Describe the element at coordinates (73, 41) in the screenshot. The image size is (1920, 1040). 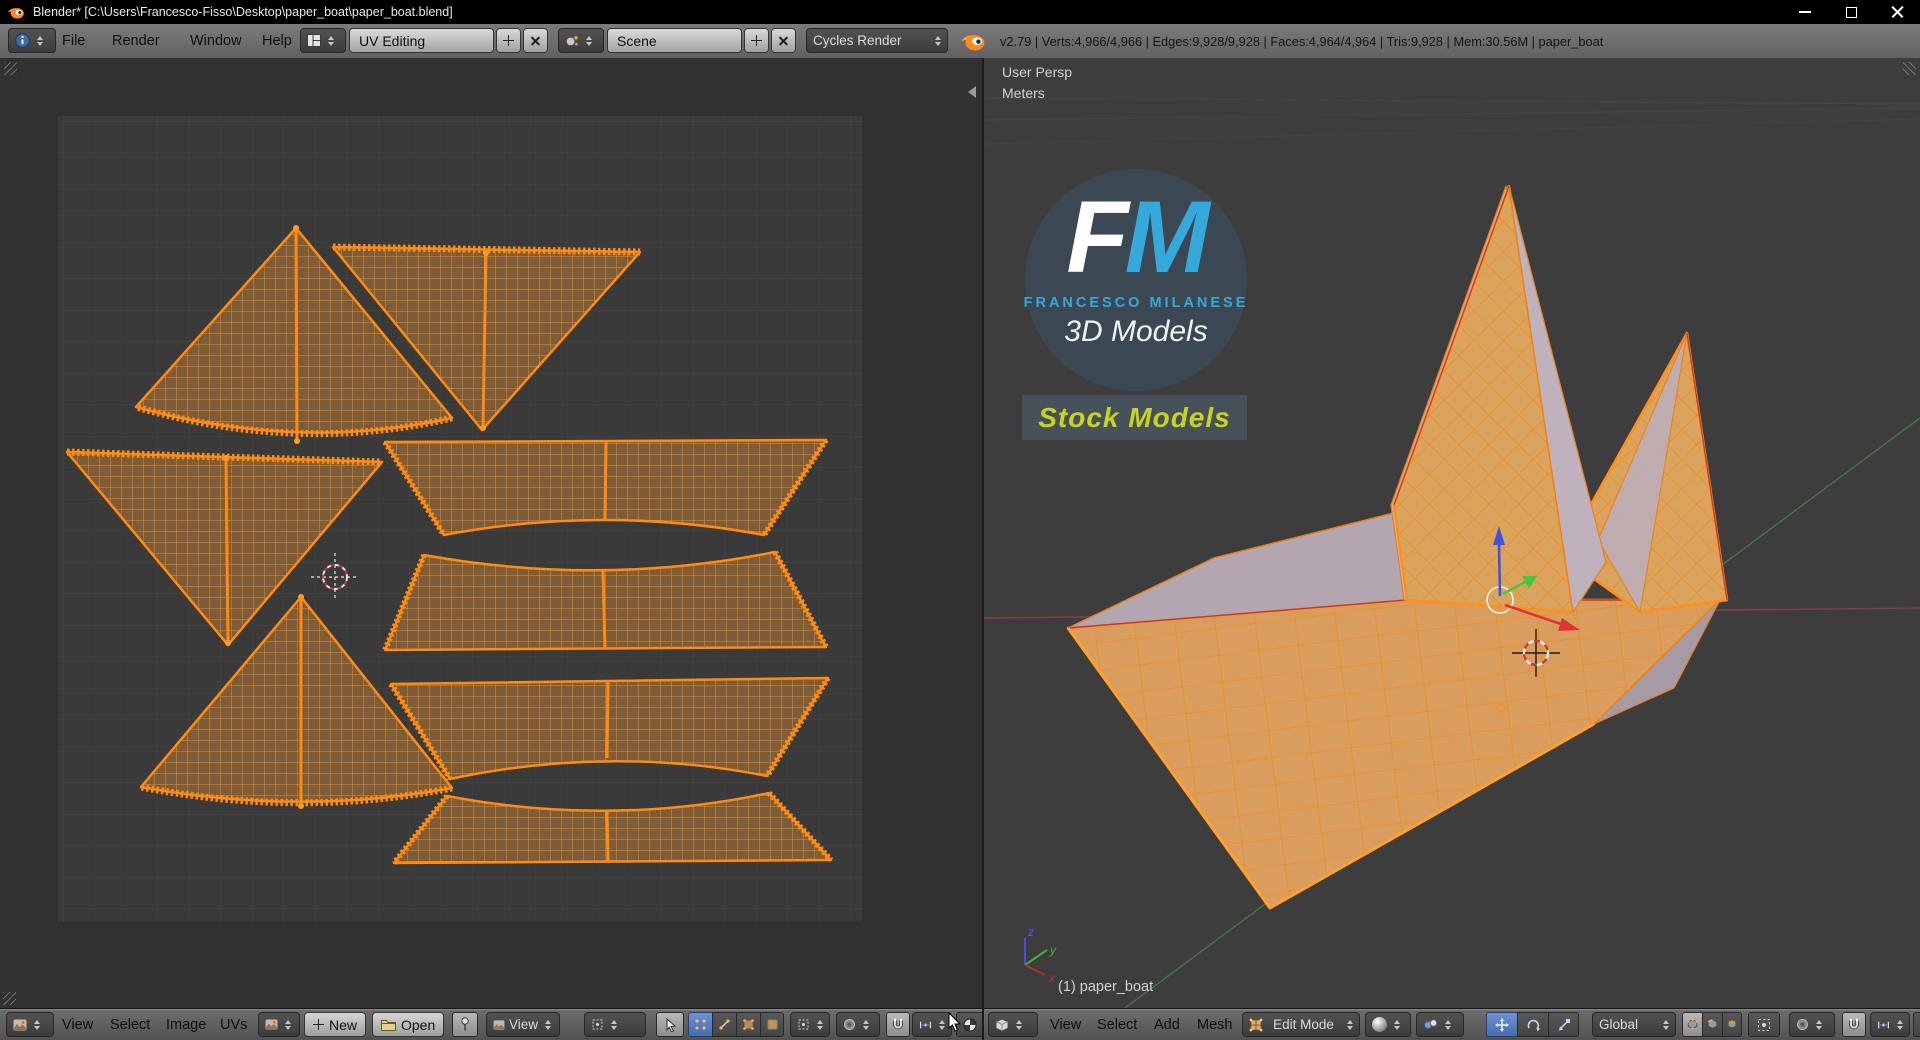
I see `menu-file: File` at that location.